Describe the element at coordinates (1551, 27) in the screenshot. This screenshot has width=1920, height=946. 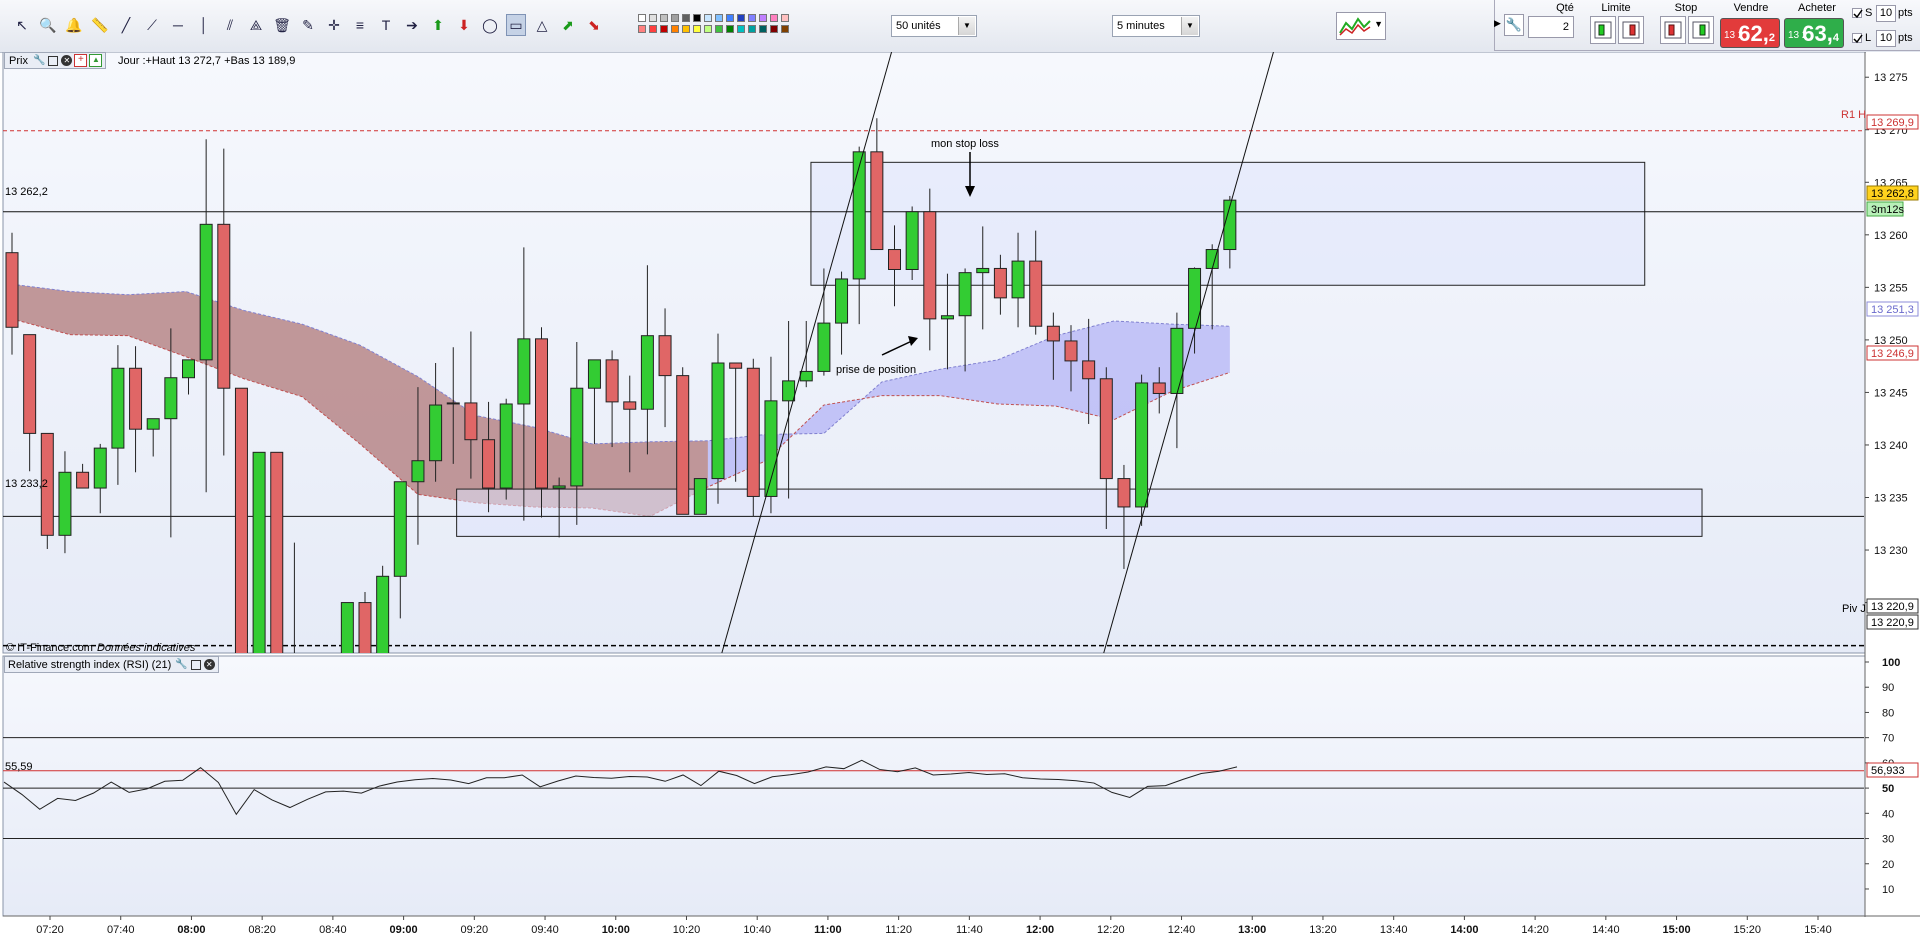
I see `qty-input: 2` at that location.